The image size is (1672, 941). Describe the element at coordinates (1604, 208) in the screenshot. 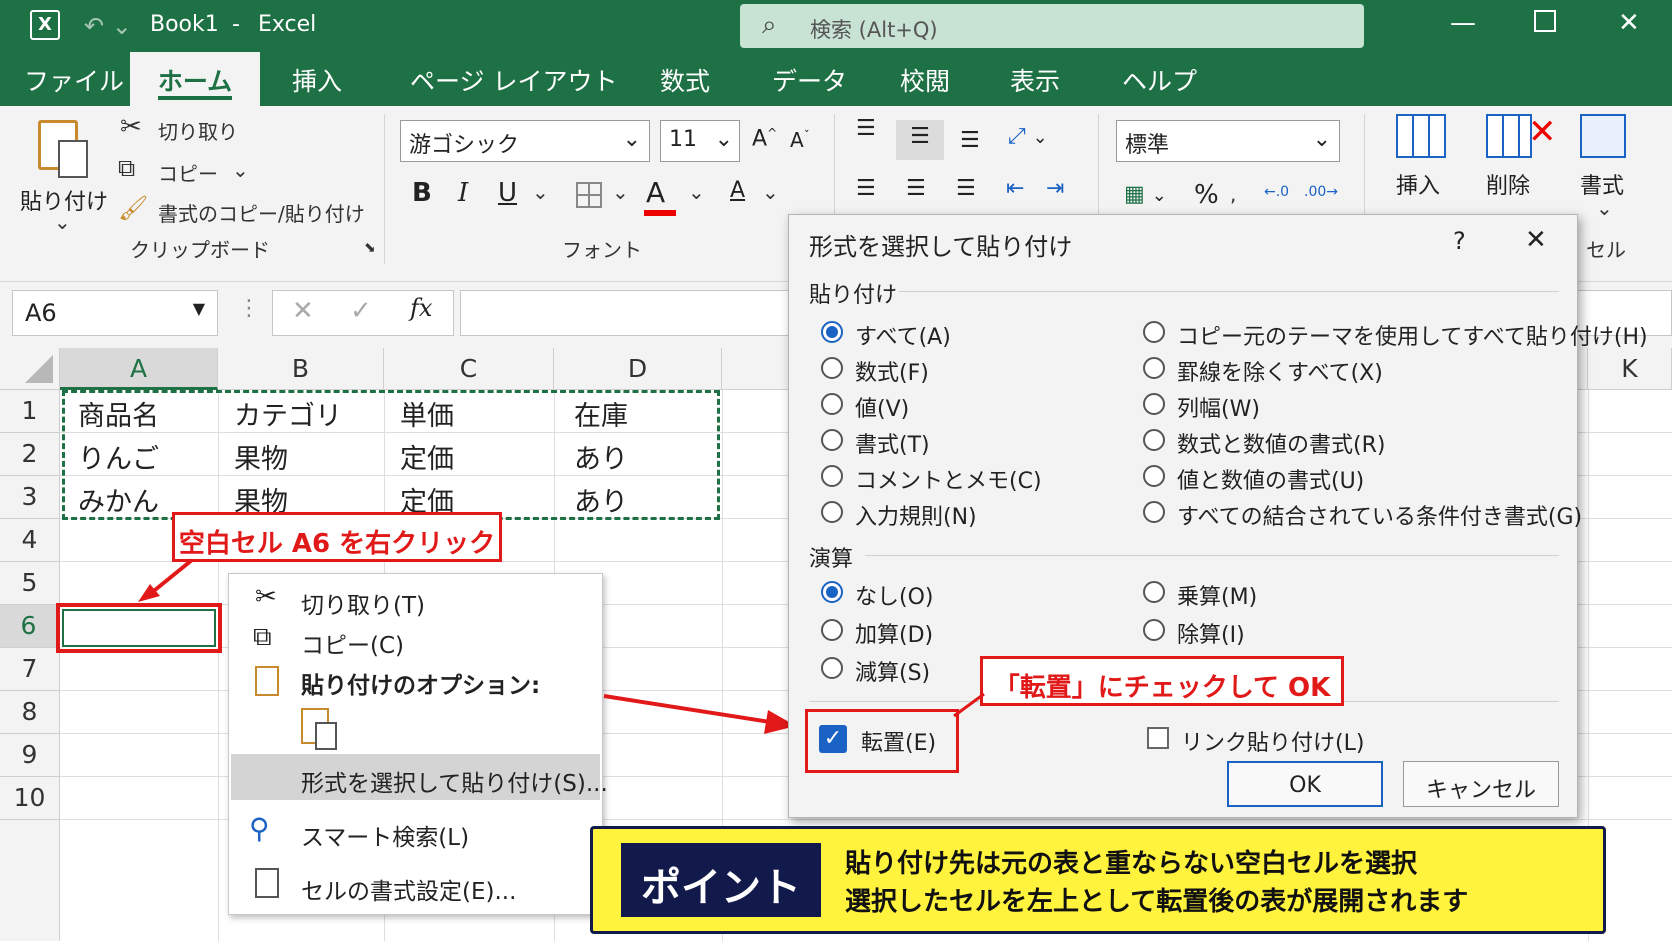

I see `format-dropdown-icon: ⌄` at that location.